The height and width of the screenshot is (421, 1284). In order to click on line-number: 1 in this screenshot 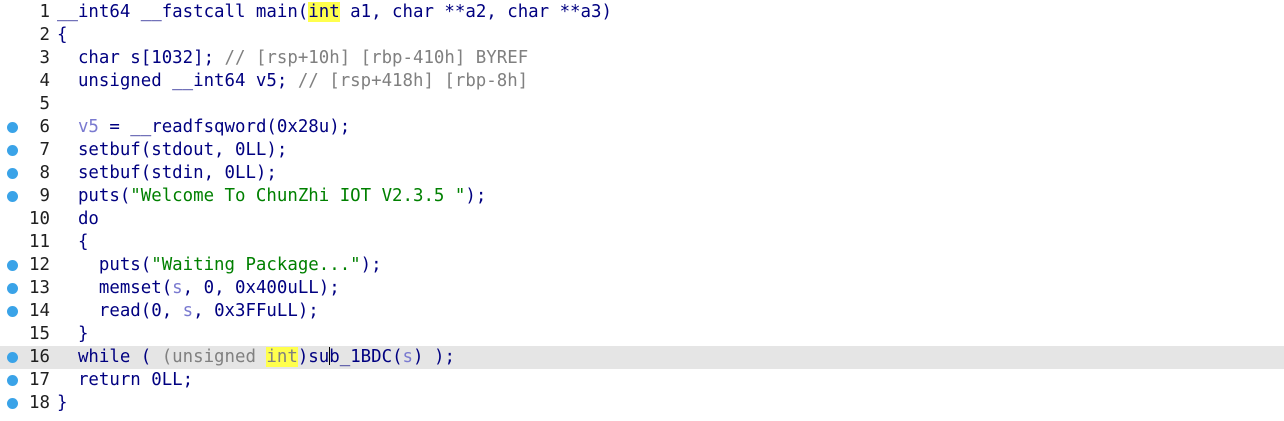, I will do `click(44, 12)`.